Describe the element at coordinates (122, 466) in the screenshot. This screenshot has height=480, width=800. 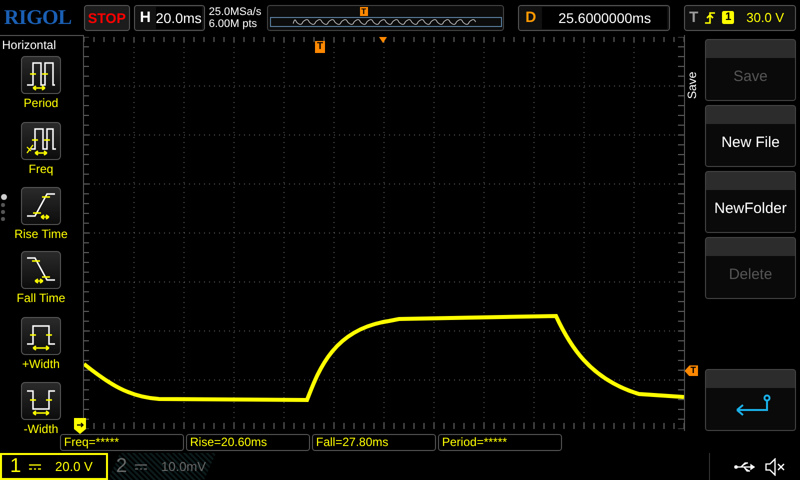
I see `channel-number: 2` at that location.